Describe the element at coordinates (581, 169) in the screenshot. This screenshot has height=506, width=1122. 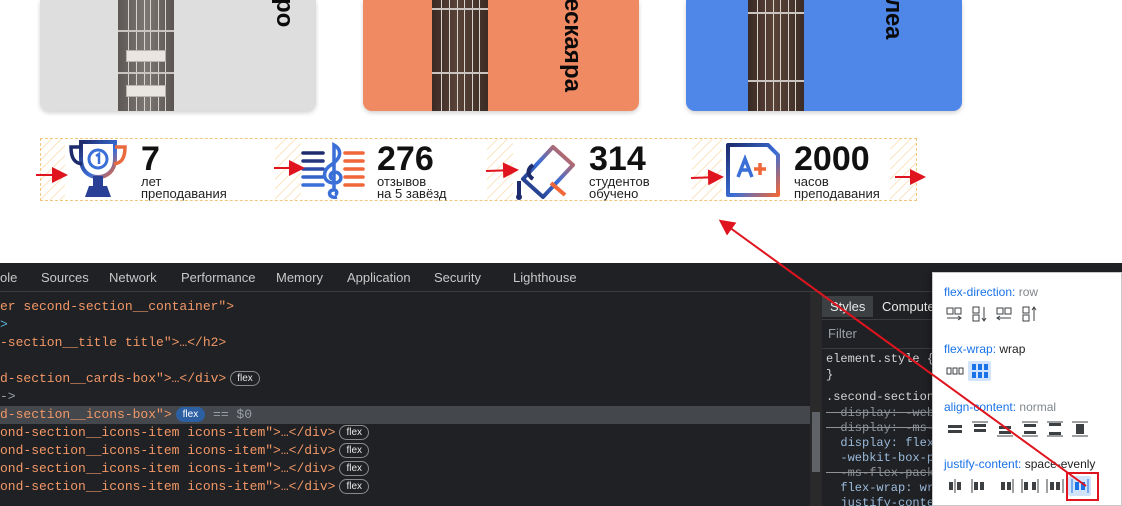
I see `icons-item: 314 студентов обучено` at that location.